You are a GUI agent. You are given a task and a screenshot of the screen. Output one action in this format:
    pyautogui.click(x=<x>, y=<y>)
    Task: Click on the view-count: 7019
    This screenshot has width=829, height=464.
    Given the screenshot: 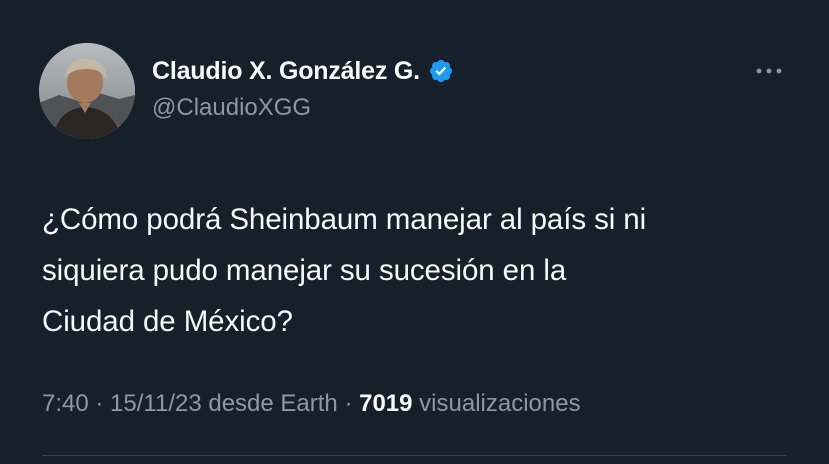 What is the action you would take?
    pyautogui.click(x=385, y=403)
    